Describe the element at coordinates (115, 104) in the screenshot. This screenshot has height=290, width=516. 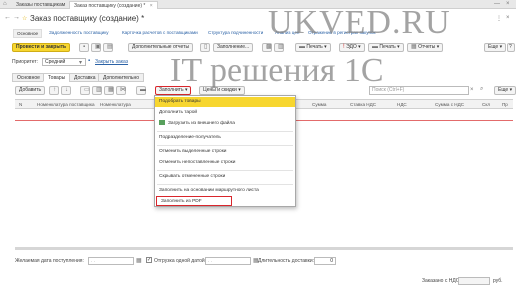
I see `column-header: Номенклатура` at that location.